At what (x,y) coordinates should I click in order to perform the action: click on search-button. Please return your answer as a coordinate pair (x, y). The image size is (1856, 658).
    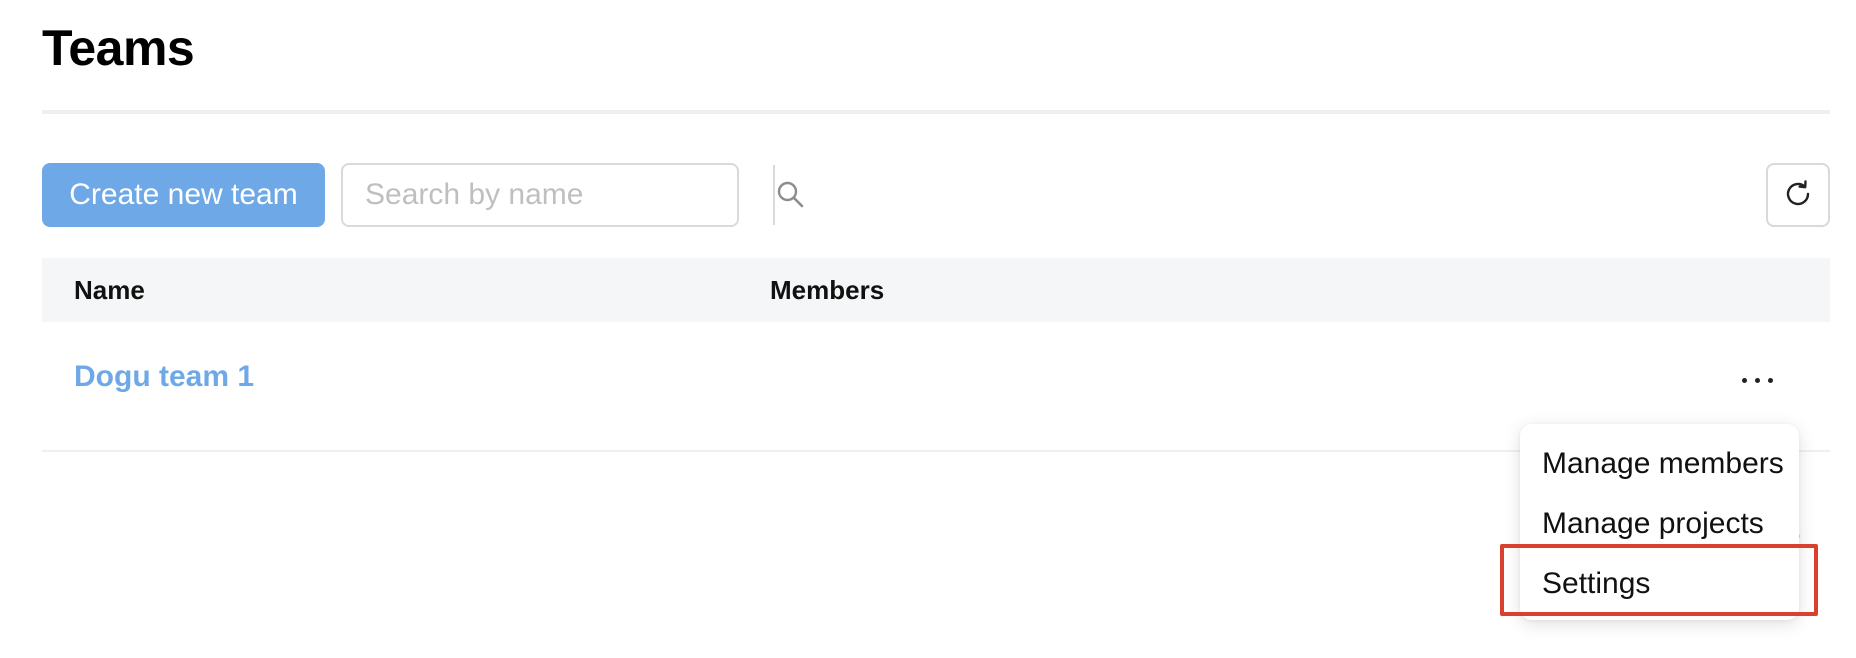
    Looking at the image, I should click on (789, 195).